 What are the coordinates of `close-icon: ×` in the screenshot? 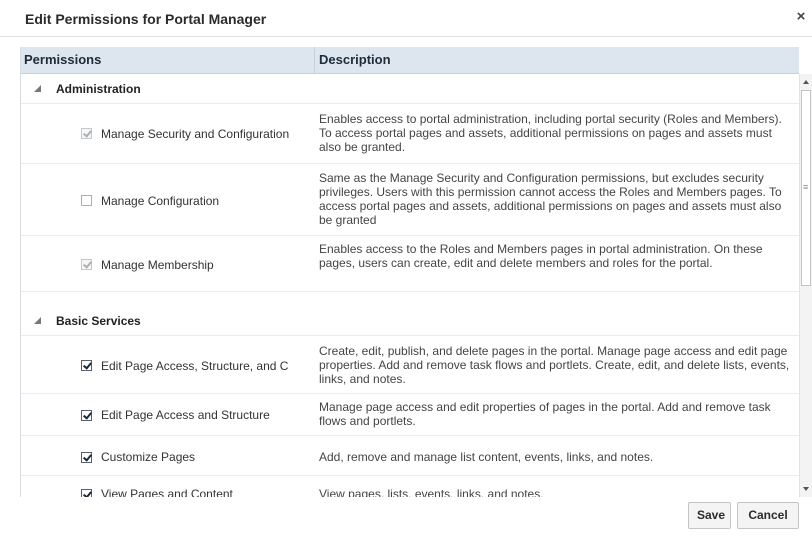 It's located at (801, 17).